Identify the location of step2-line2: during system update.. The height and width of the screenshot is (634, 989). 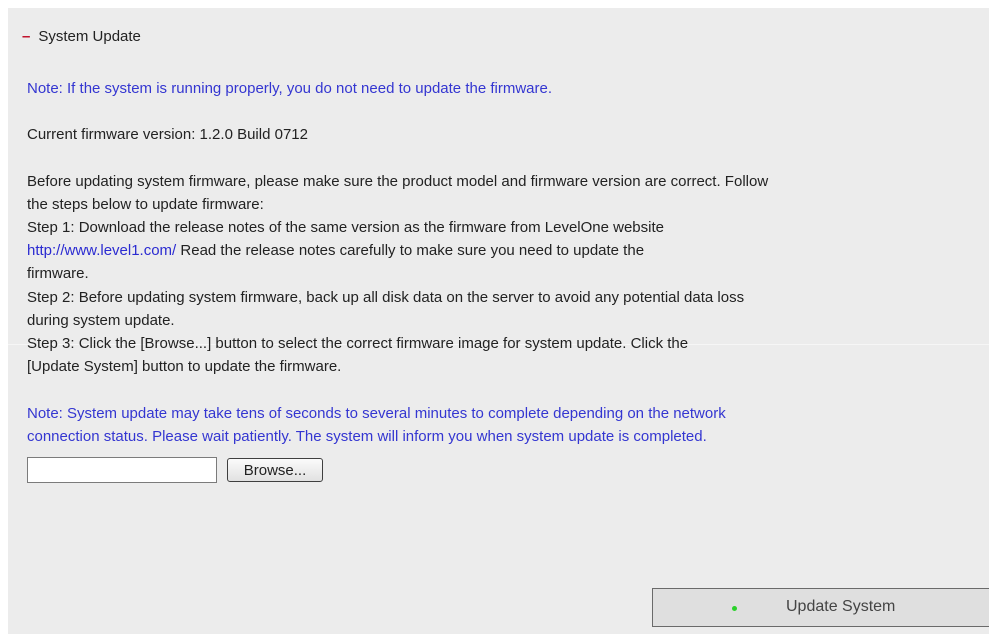
(101, 320).